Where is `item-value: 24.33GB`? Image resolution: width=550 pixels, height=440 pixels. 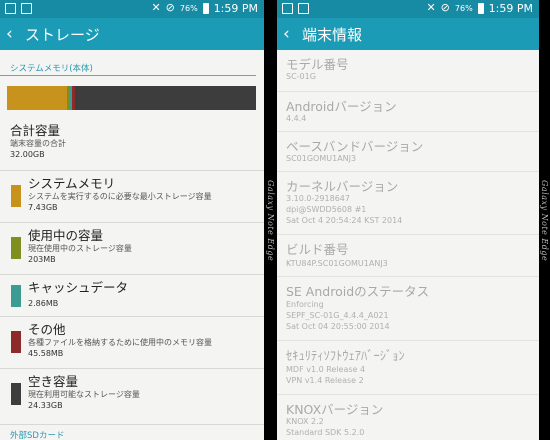
item-value: 24.33GB is located at coordinates (45, 405).